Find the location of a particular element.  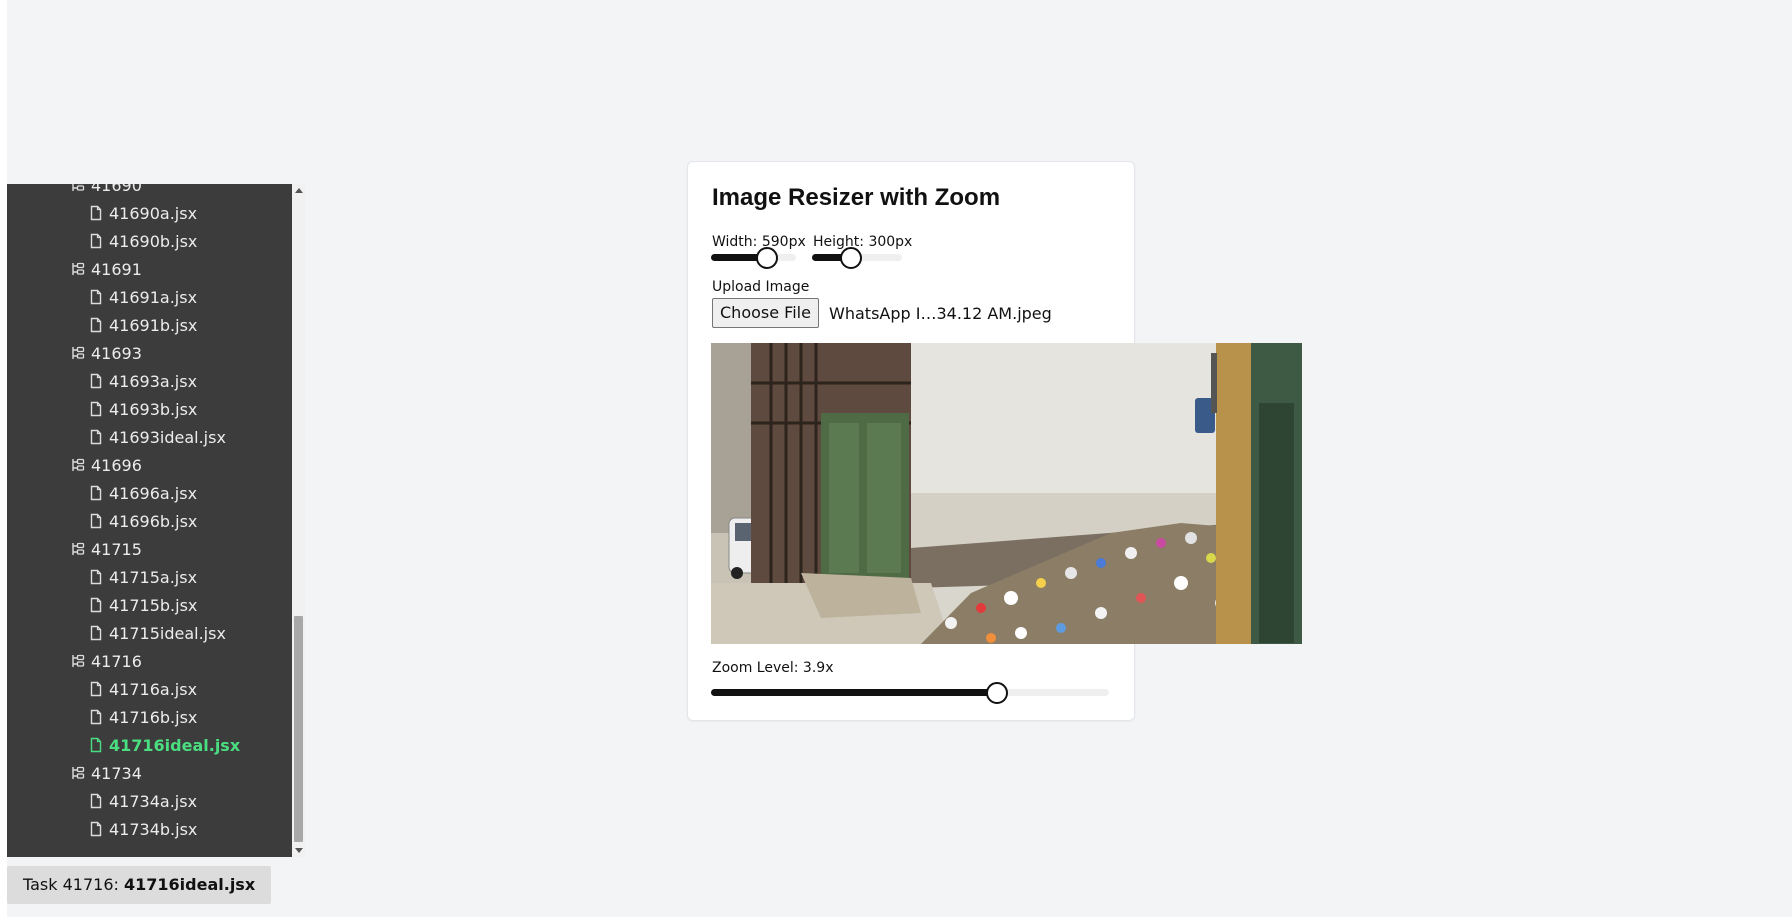

tree-item-label: 41715a.jsx is located at coordinates (153, 577).